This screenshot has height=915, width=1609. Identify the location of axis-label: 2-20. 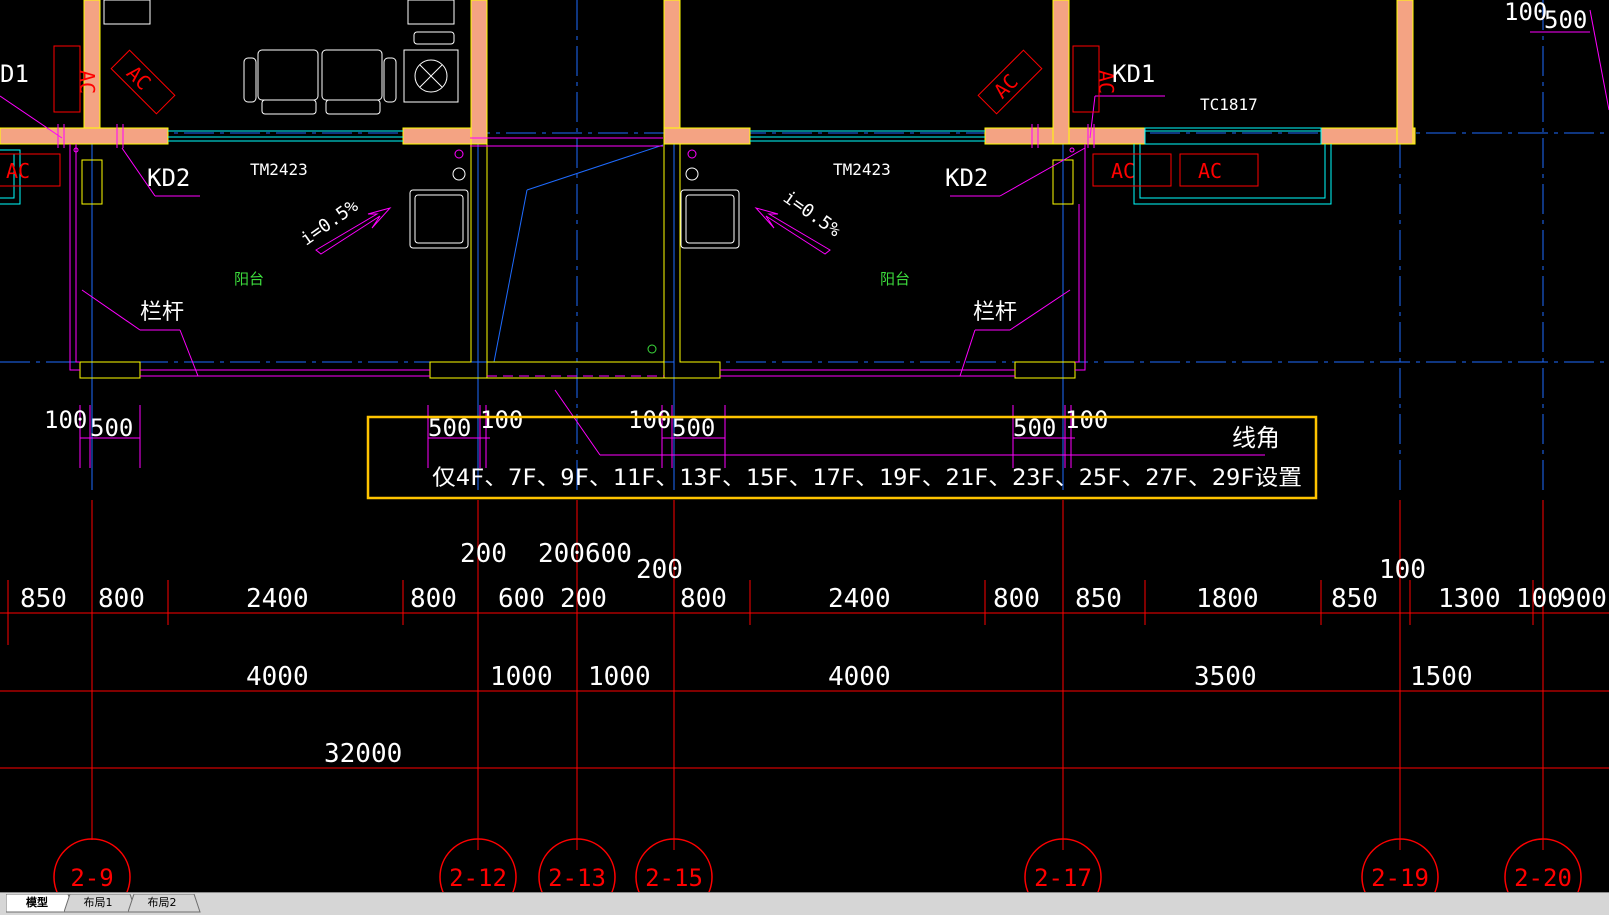
(1543, 878).